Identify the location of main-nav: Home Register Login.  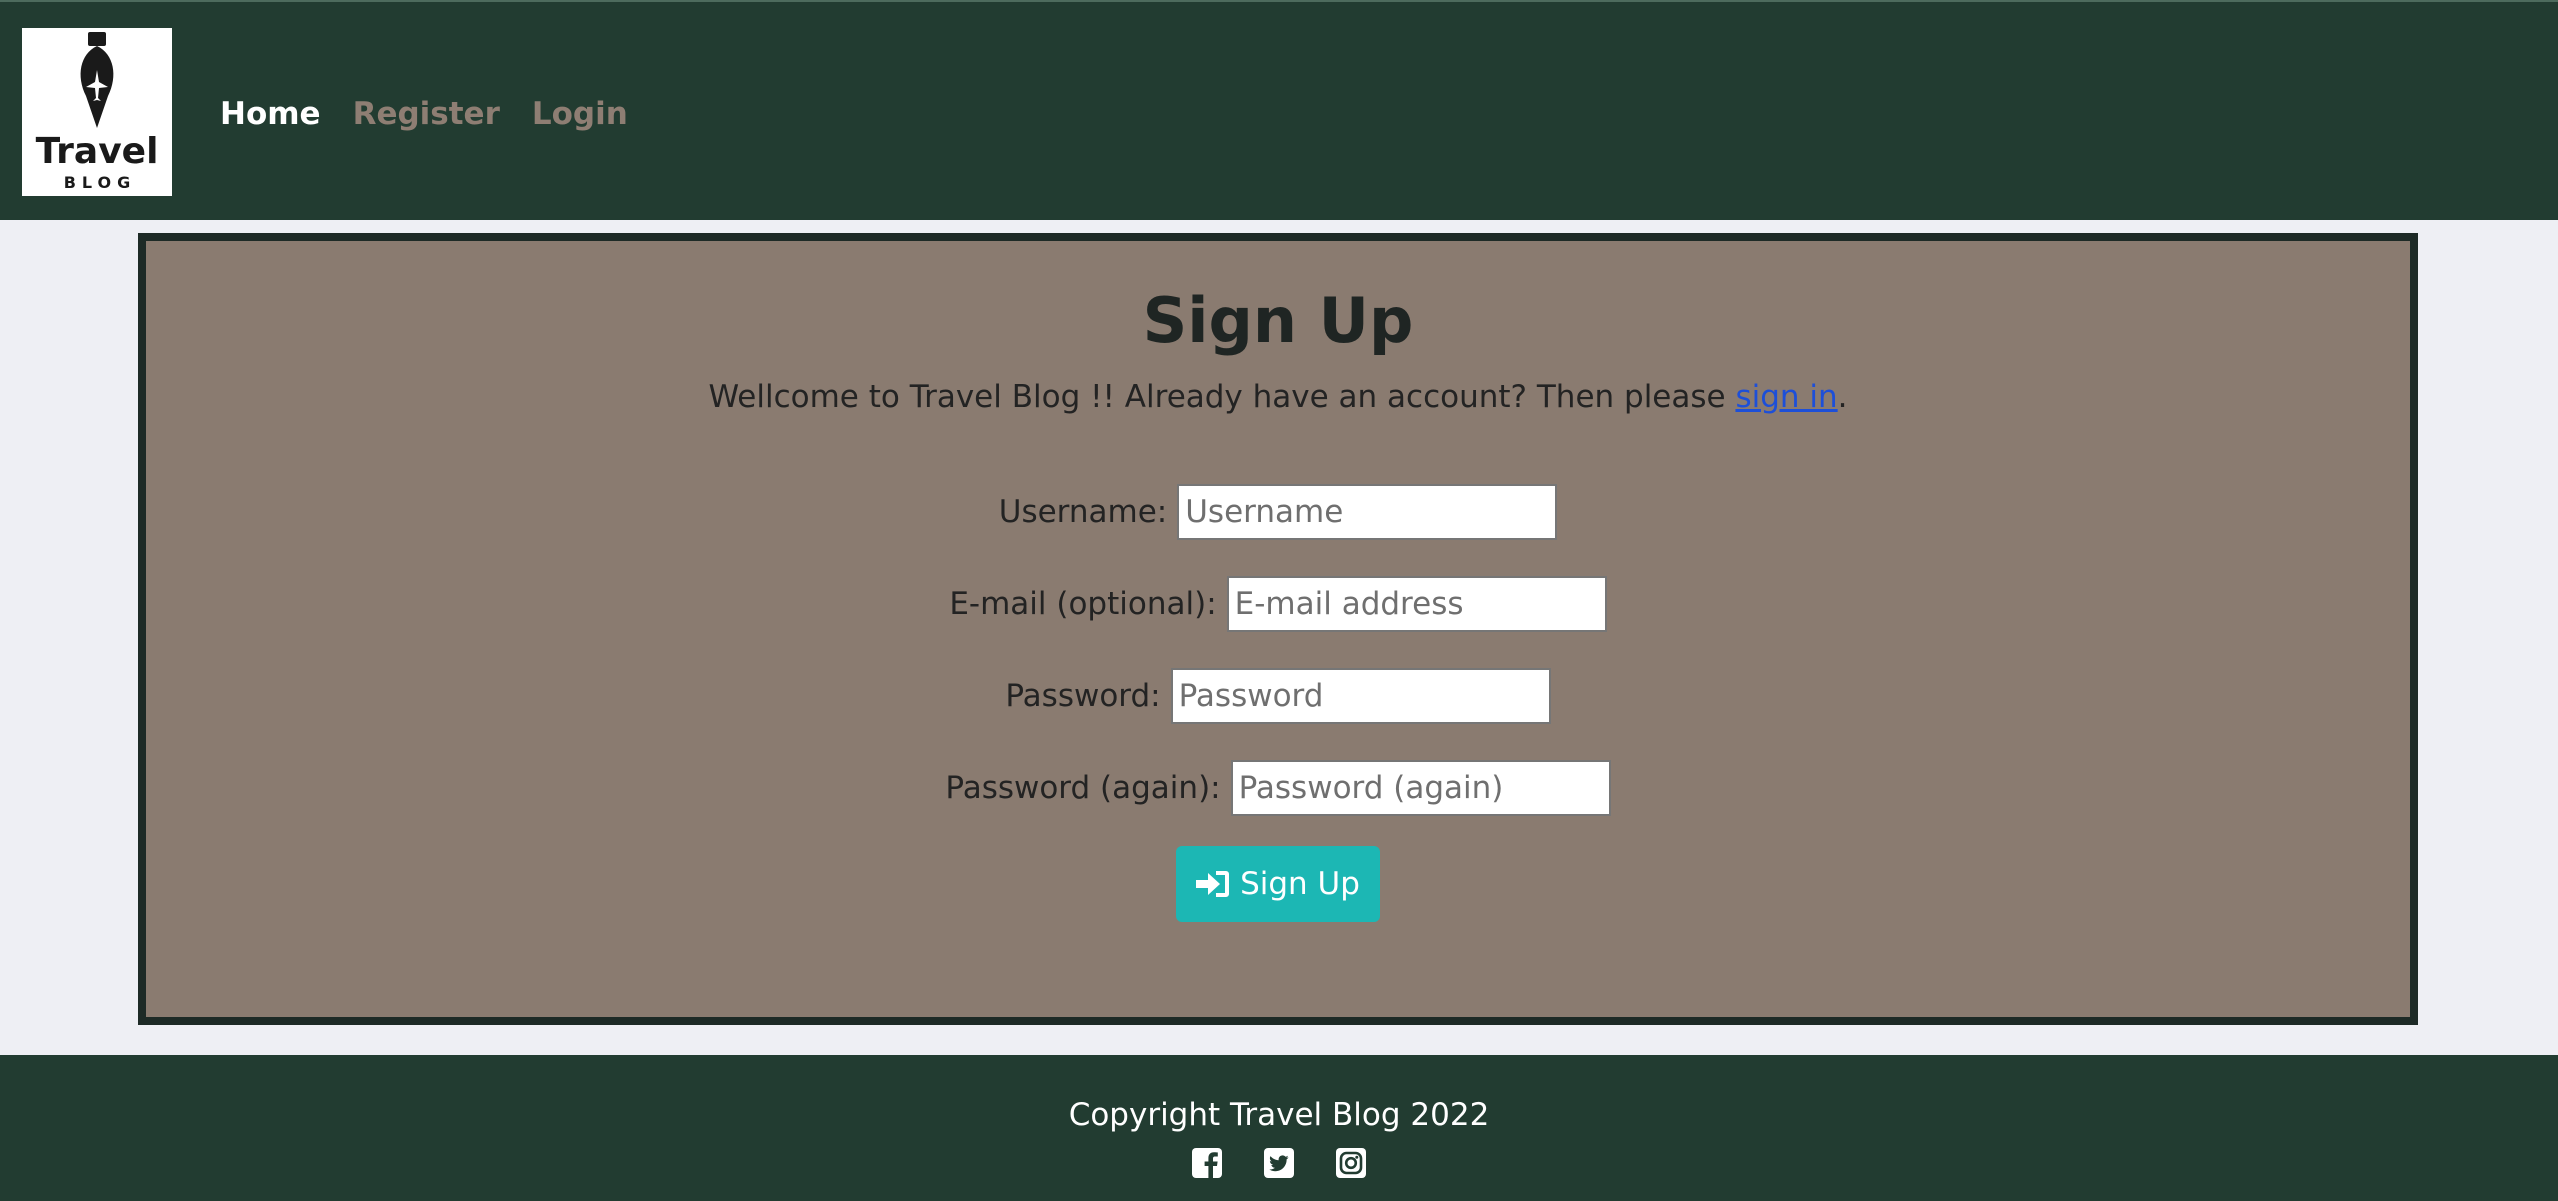
(424, 114).